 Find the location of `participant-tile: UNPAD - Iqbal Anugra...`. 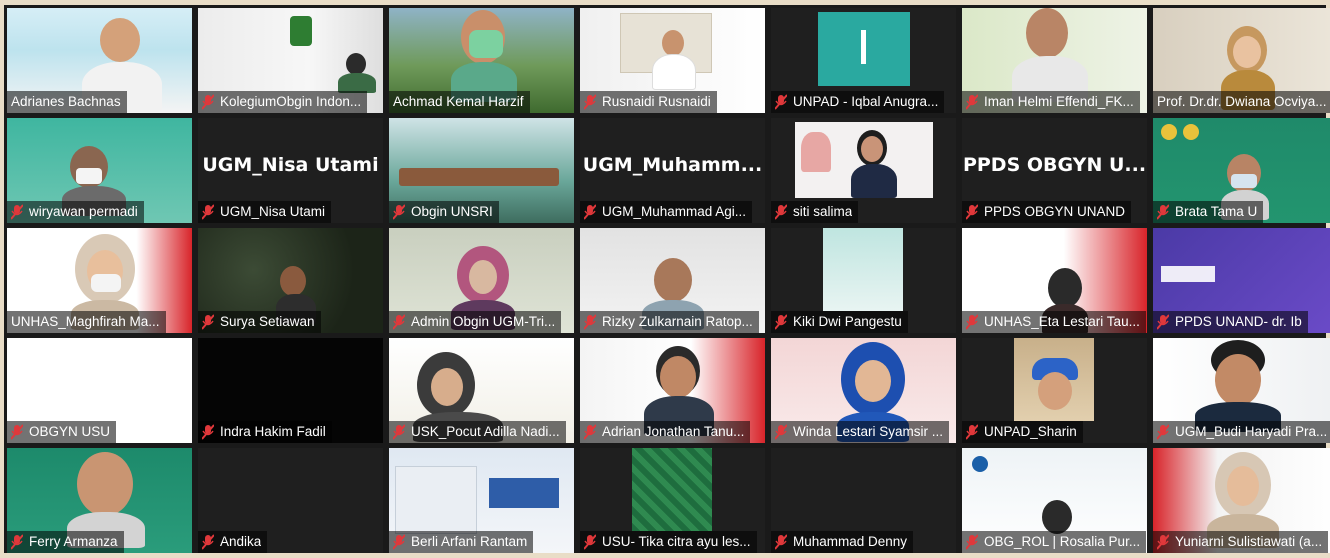

participant-tile: UNPAD - Iqbal Anugra... is located at coordinates (863, 60).